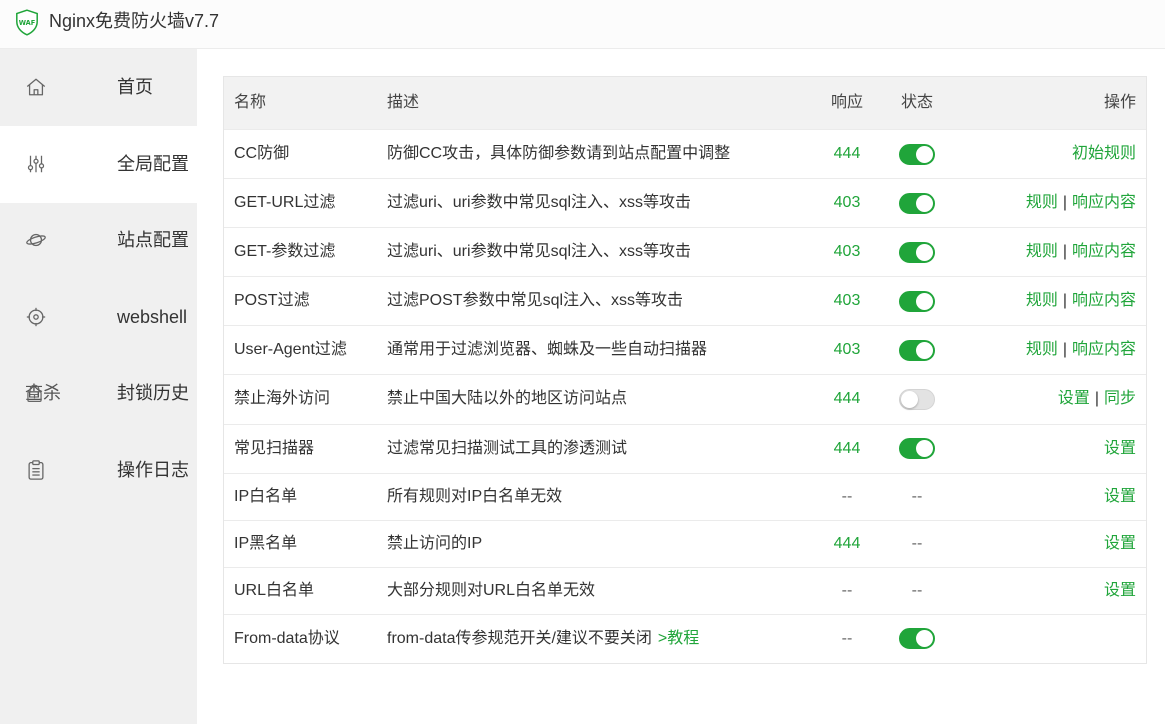 The width and height of the screenshot is (1165, 724). I want to click on sidebar-item-label: 全局配置, so click(153, 164).